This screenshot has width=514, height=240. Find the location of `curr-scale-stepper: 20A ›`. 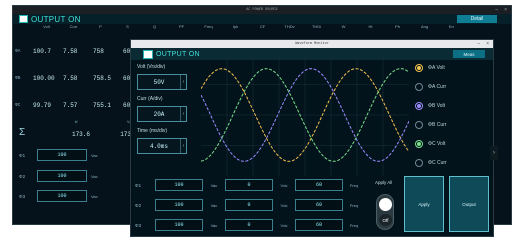

curr-scale-stepper: 20A › is located at coordinates (162, 114).